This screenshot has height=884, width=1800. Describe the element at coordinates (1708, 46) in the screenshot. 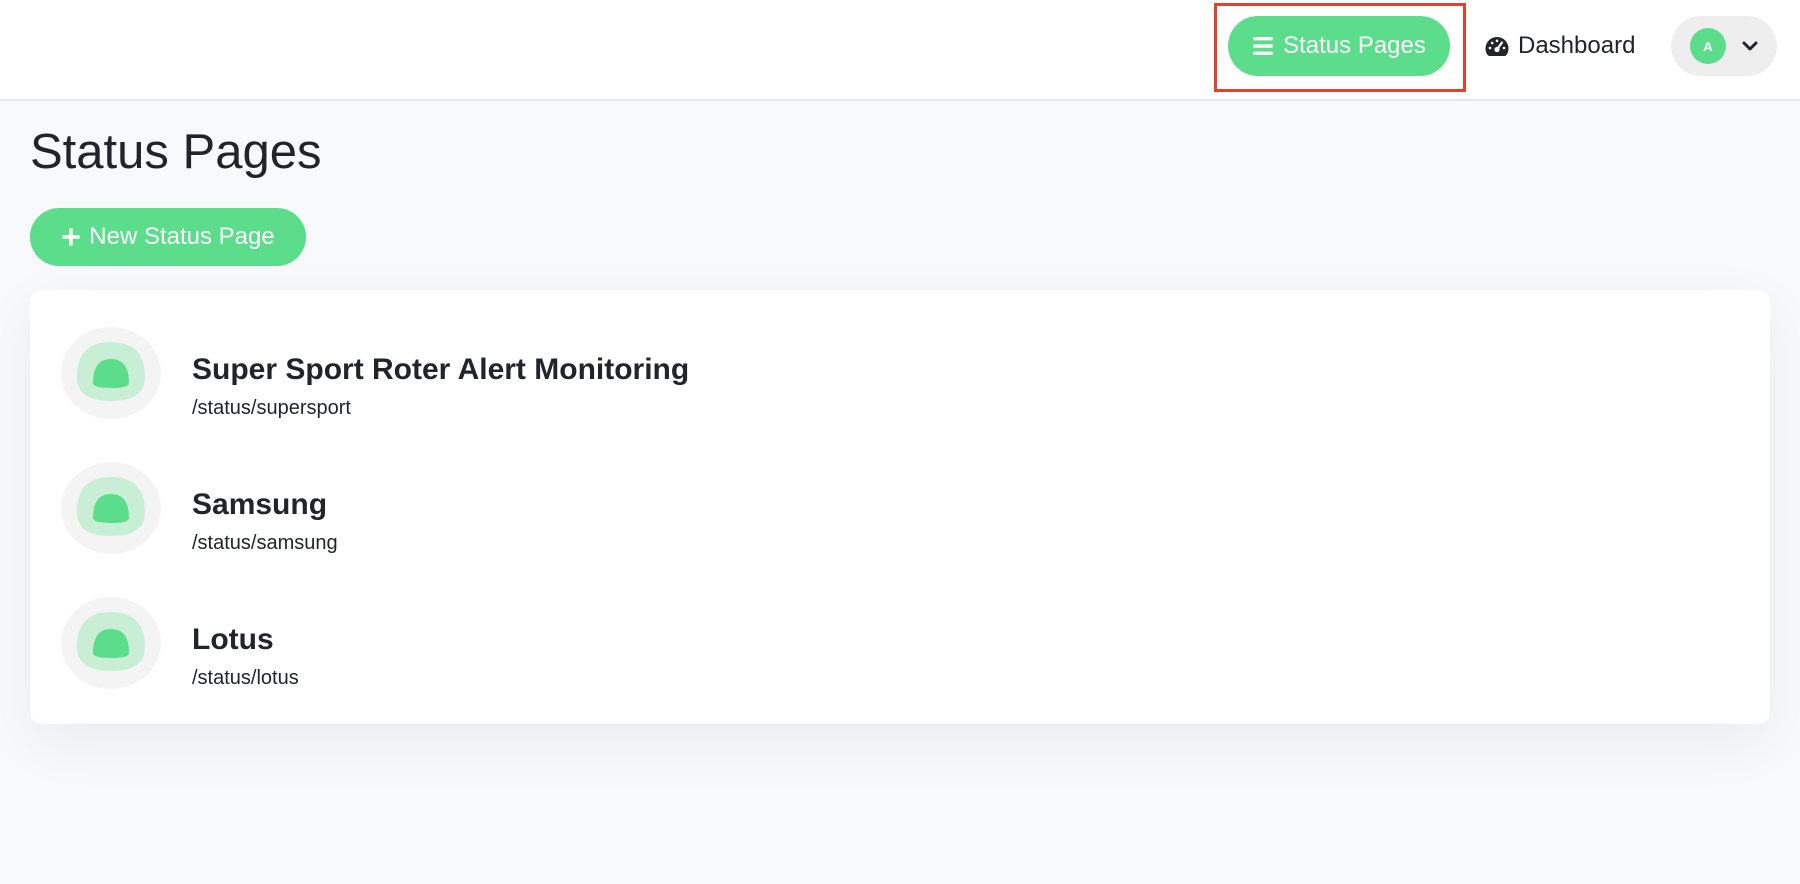

I see `avatar: A` at that location.